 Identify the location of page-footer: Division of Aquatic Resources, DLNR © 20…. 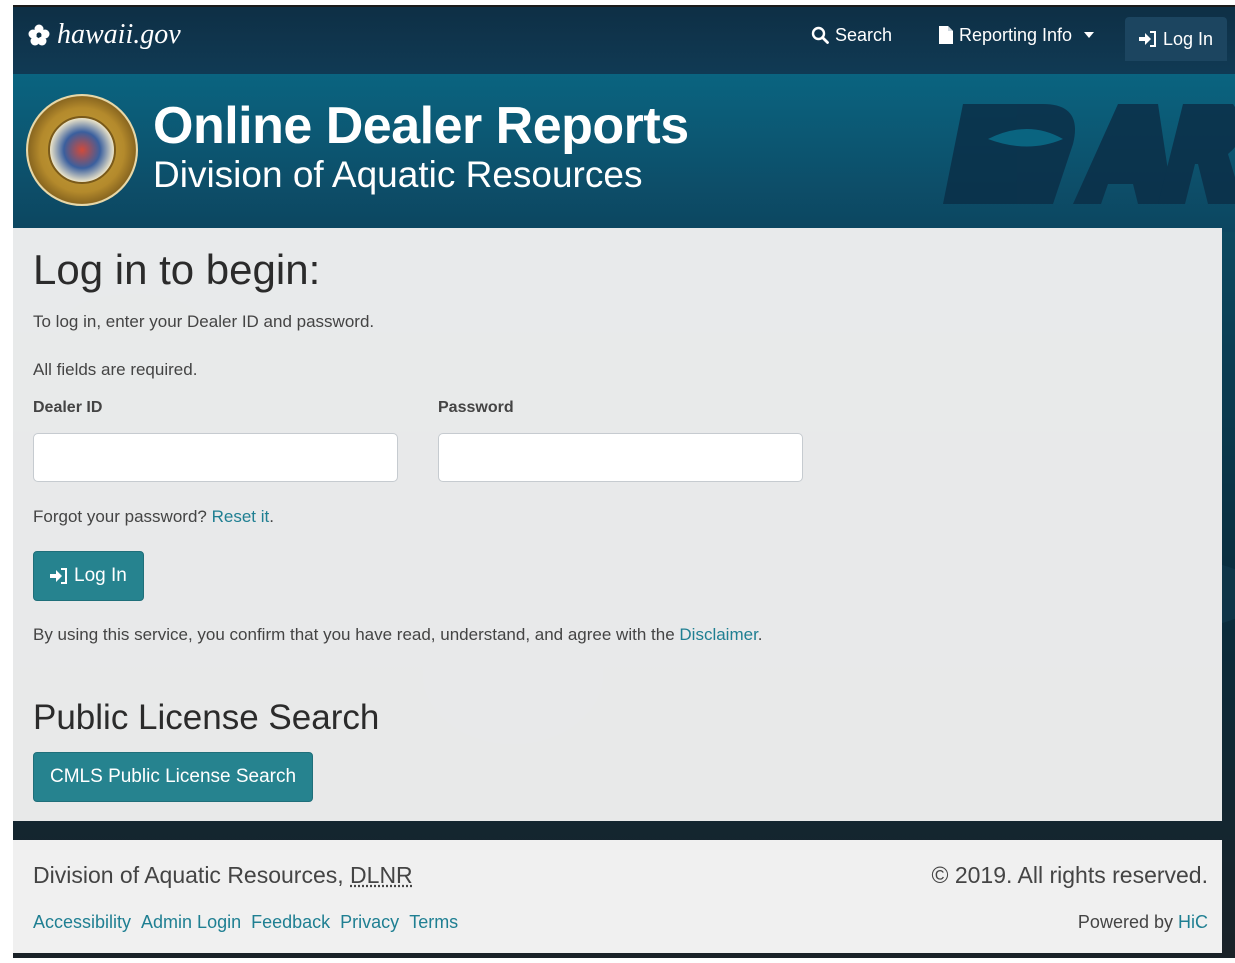
(617, 896).